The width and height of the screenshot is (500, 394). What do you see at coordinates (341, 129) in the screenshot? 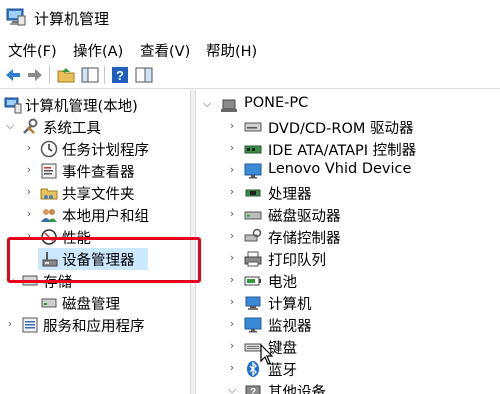
I see `device-category-label: DVD/CD-ROM 驱动器` at bounding box center [341, 129].